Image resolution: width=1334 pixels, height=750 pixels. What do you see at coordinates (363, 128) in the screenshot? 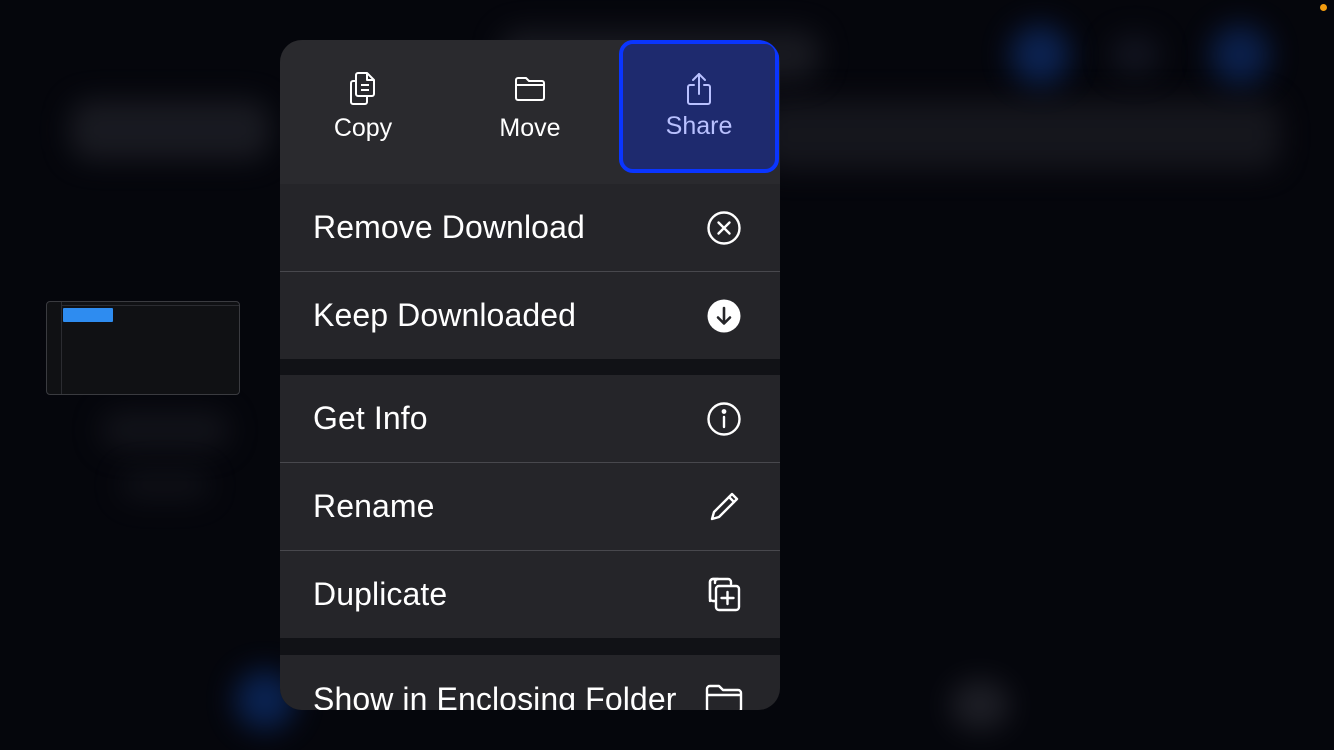
I see `copy-label: Copy` at bounding box center [363, 128].